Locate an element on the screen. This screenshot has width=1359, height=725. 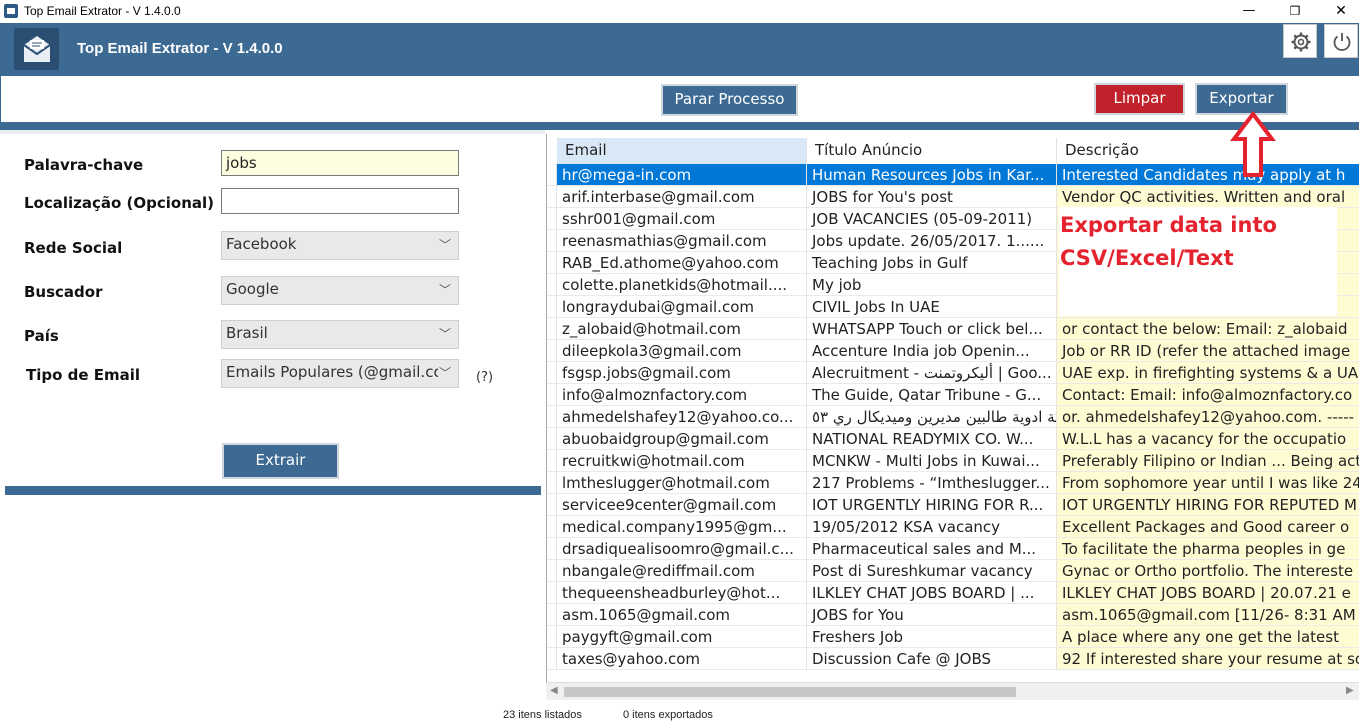
cell-email: dileepkola3@gmail.com is located at coordinates (682, 351).